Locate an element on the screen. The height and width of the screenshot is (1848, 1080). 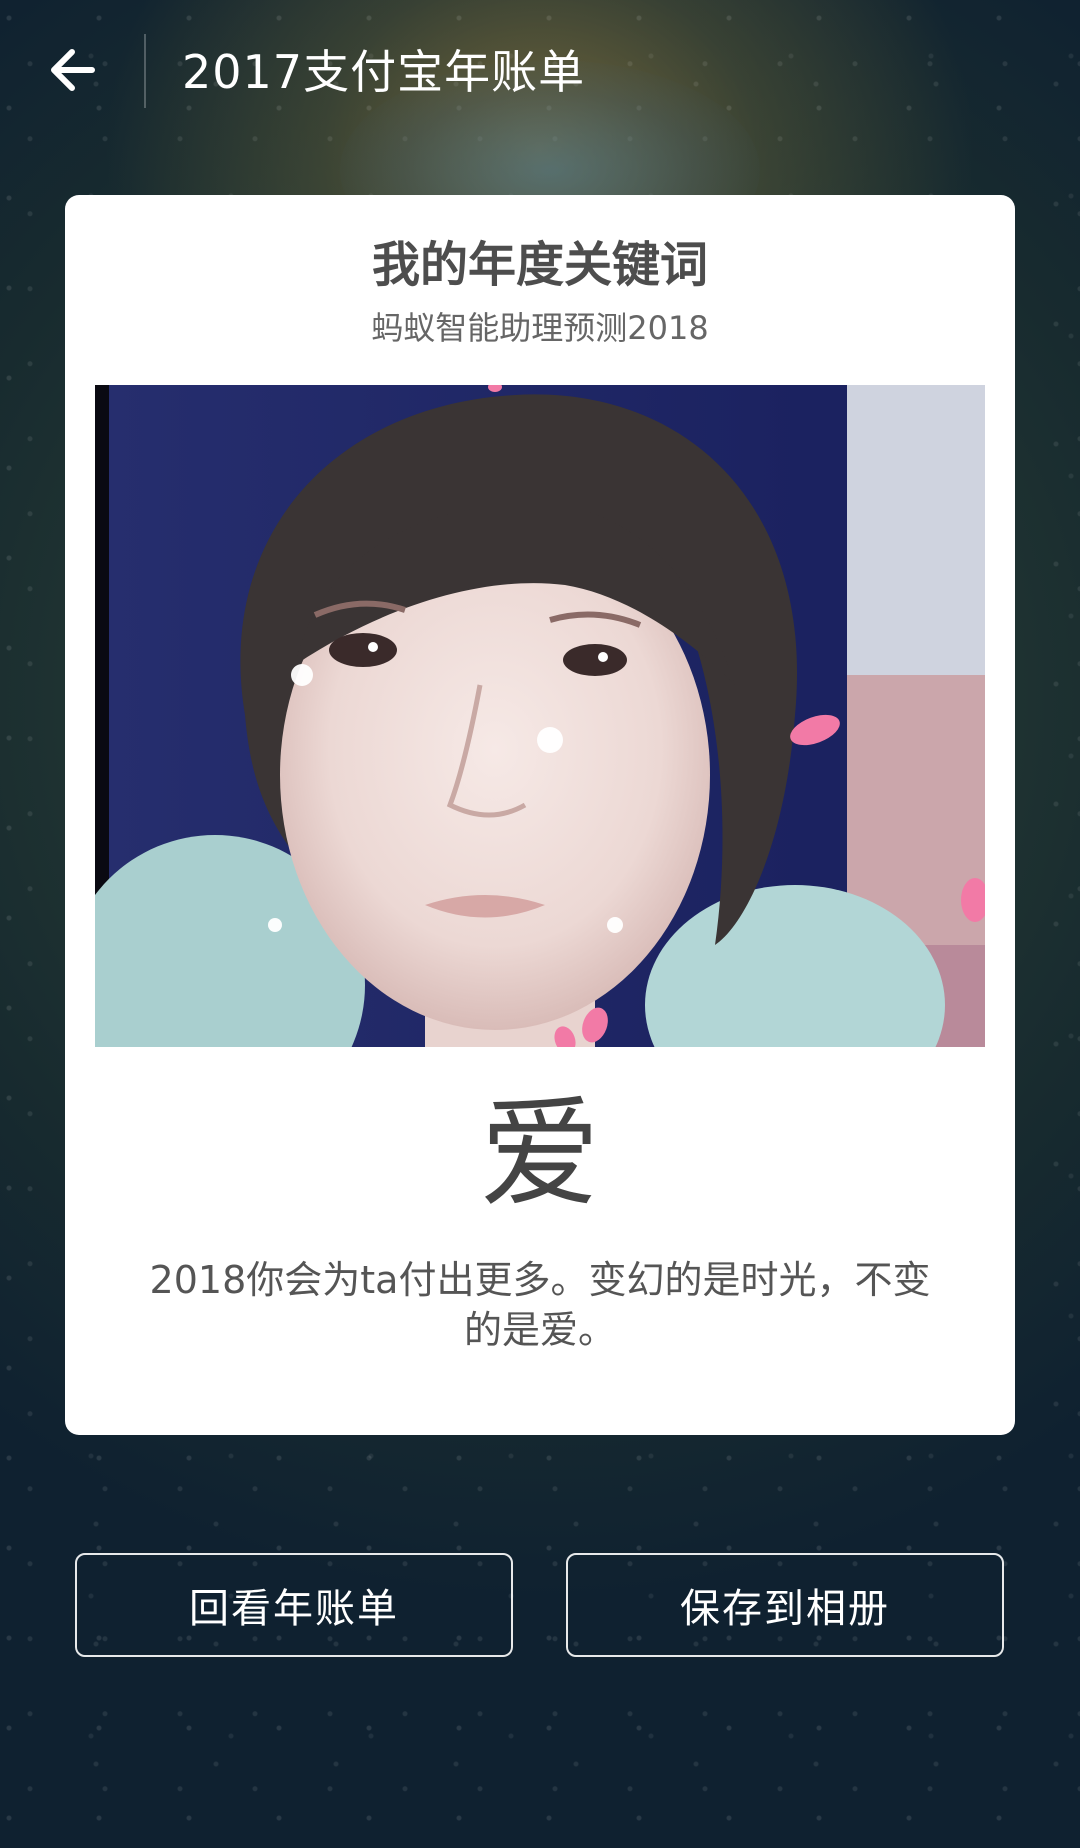
card-subtitle: 蚂蚁智能助理预测2018 is located at coordinates (540, 328).